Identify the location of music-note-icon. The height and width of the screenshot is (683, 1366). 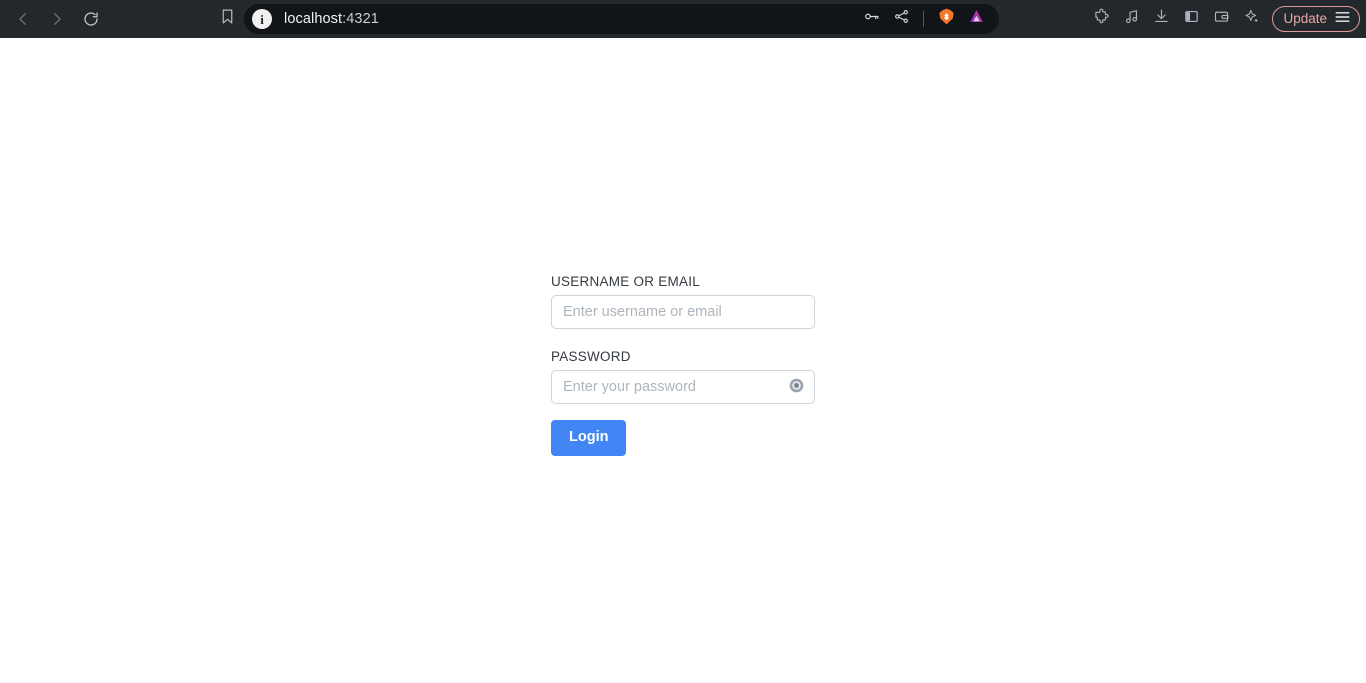
(1131, 19).